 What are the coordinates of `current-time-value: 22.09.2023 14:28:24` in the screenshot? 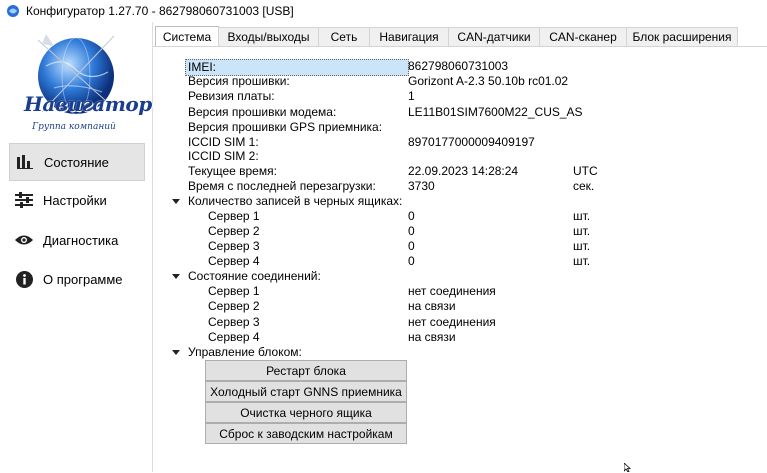 It's located at (463, 171).